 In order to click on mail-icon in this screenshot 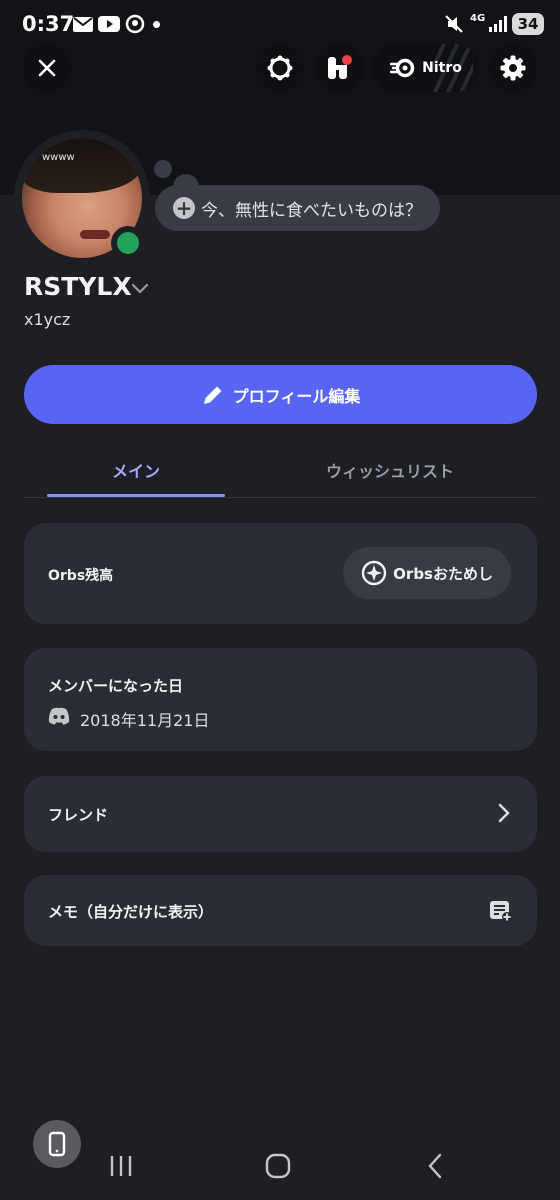, I will do `click(83, 24)`.